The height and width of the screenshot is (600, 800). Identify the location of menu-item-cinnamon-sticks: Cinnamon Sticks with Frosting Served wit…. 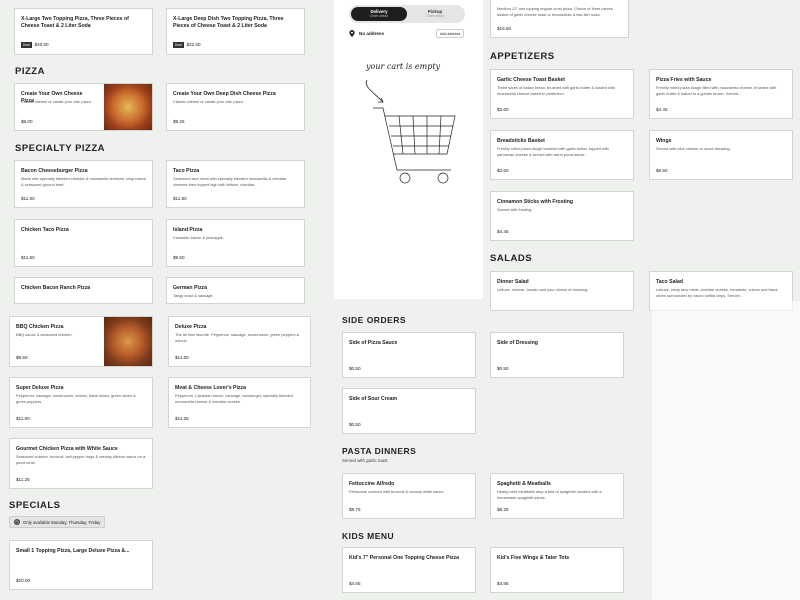
(562, 216).